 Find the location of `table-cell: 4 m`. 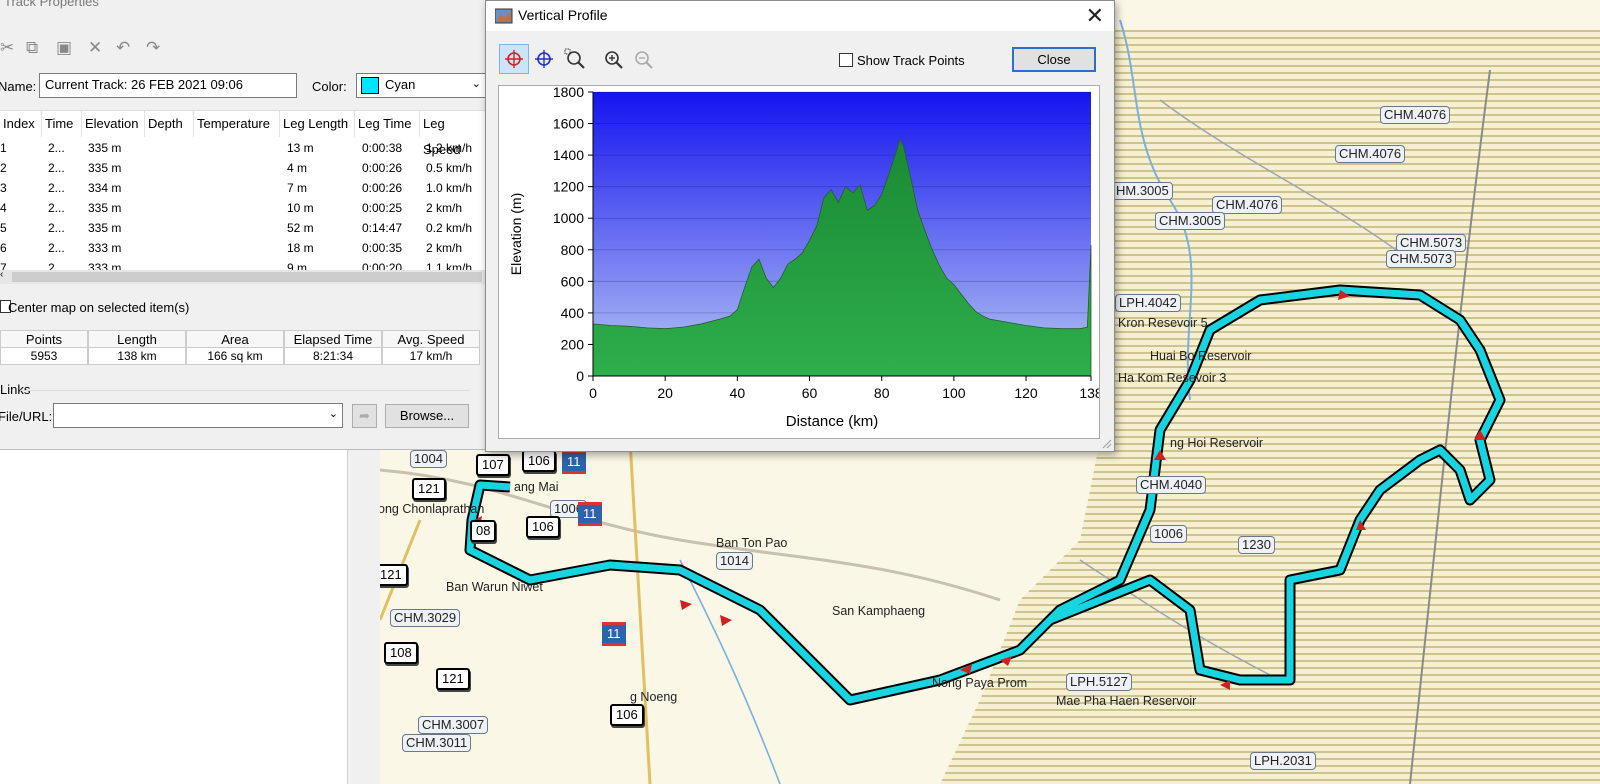

table-cell: 4 m is located at coordinates (297, 168).